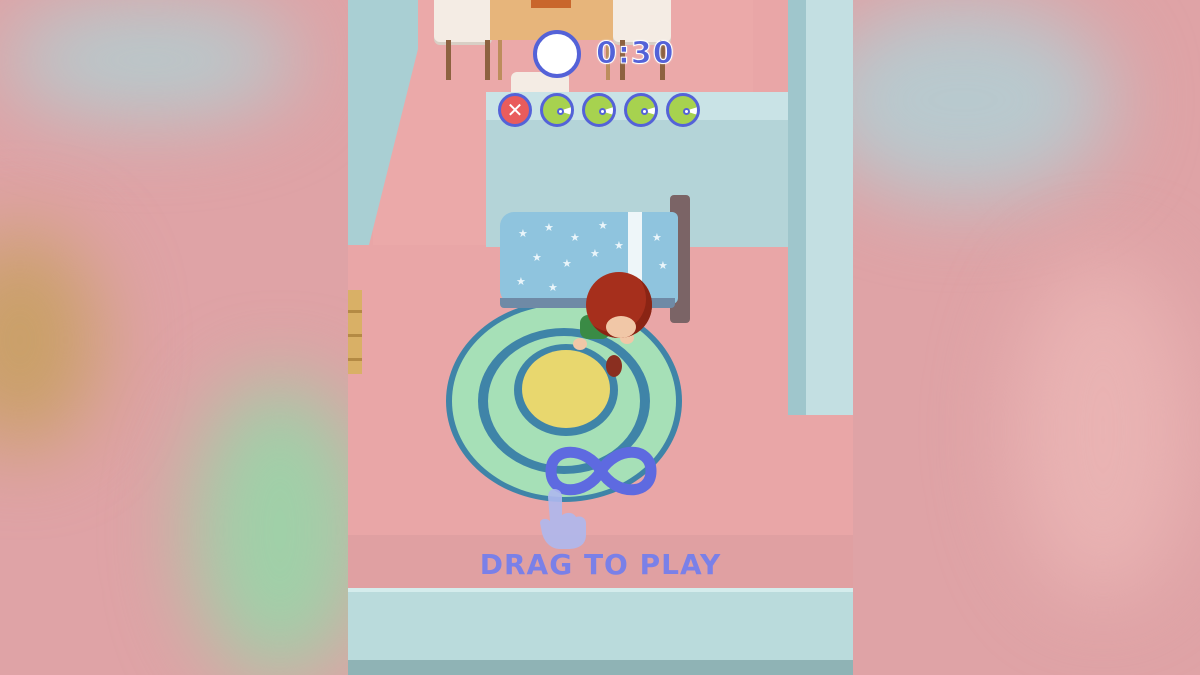 The height and width of the screenshot is (675, 1200). What do you see at coordinates (557, 54) in the screenshot?
I see `timer-clock-icon` at bounding box center [557, 54].